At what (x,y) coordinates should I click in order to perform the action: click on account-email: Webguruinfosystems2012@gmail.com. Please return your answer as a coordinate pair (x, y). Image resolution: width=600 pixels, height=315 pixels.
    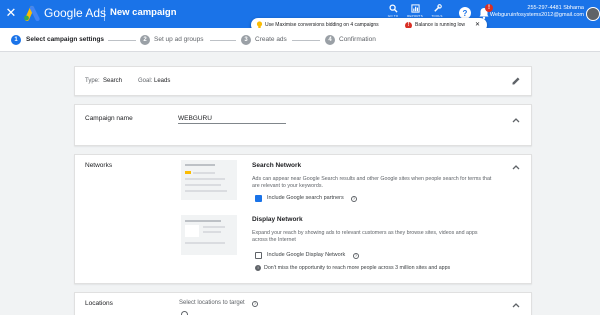
    Looking at the image, I should click on (536, 15).